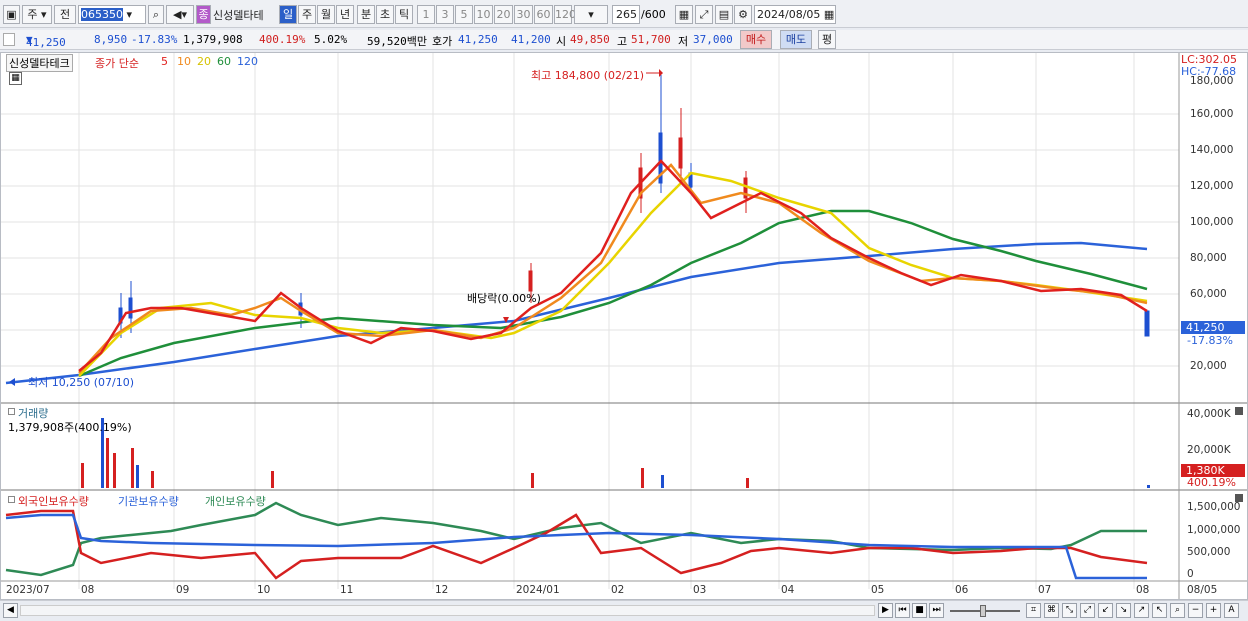  I want to click on x-tick: 07, so click(1045, 590).